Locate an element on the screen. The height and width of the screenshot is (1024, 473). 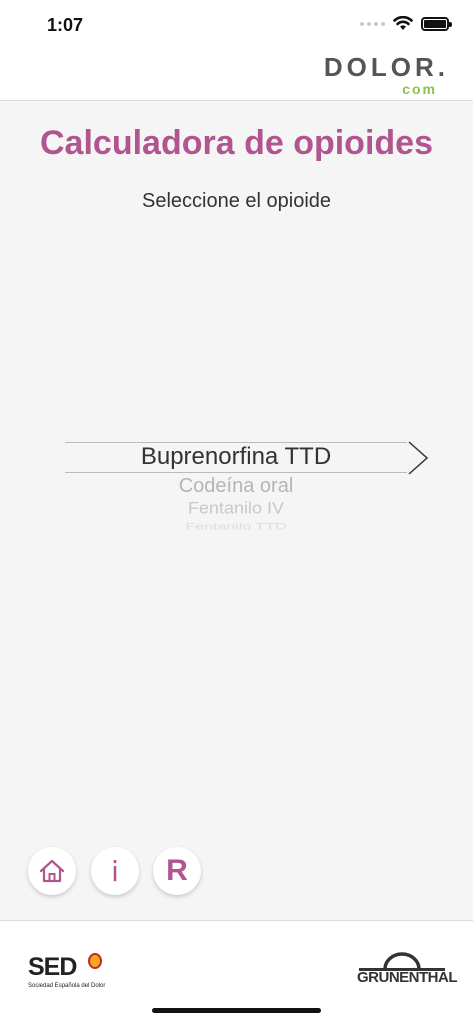
picker-option: Codeína oral is located at coordinates (236, 486).